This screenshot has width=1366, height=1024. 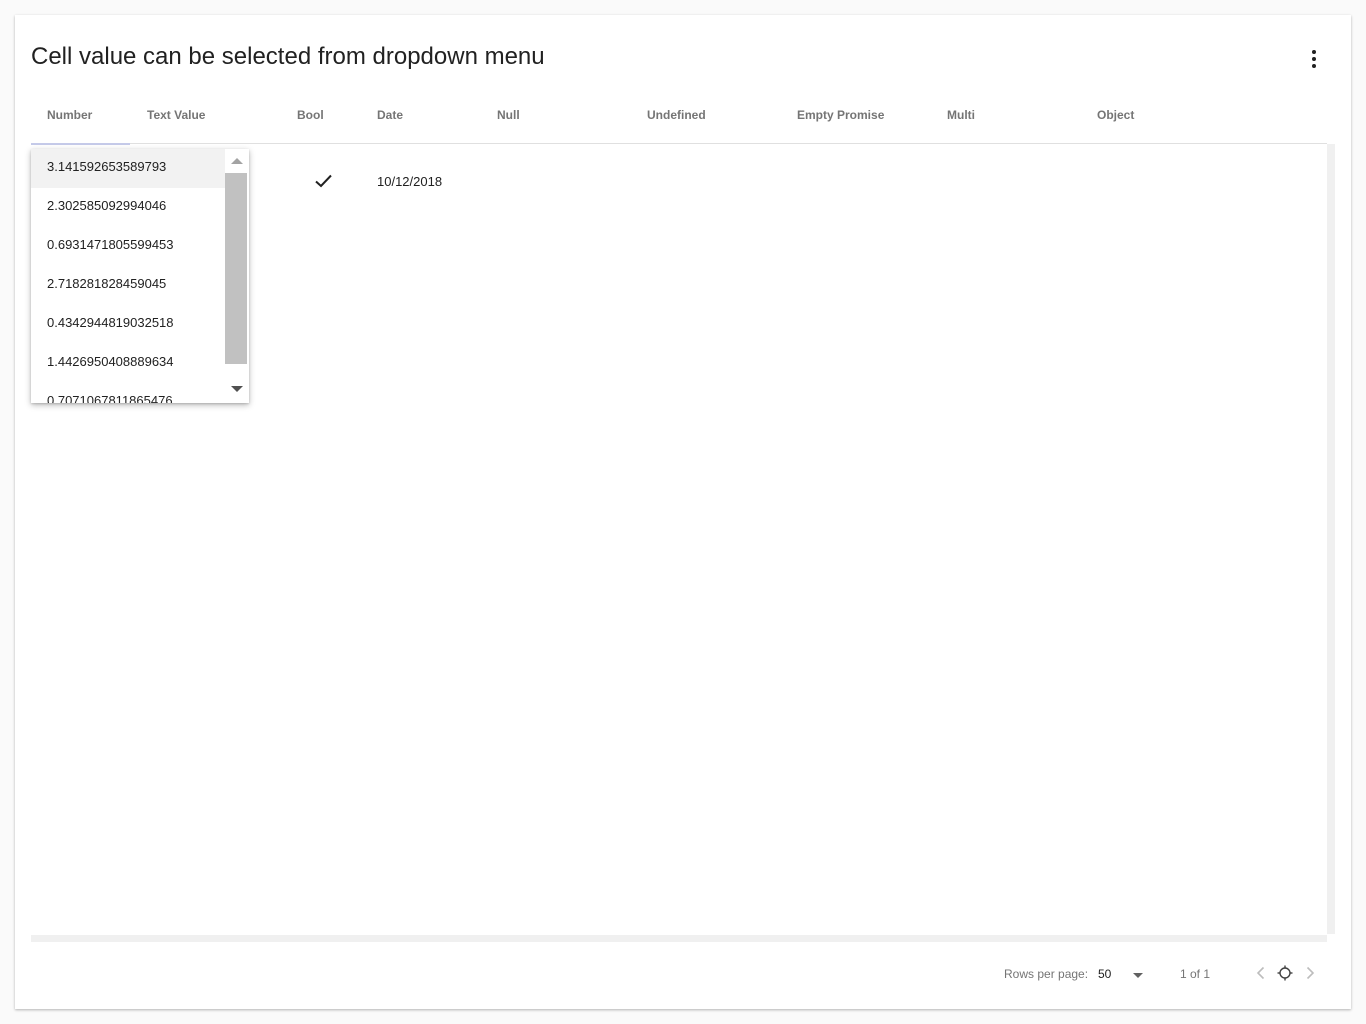 I want to click on chevron-right-icon, so click(x=1310, y=973).